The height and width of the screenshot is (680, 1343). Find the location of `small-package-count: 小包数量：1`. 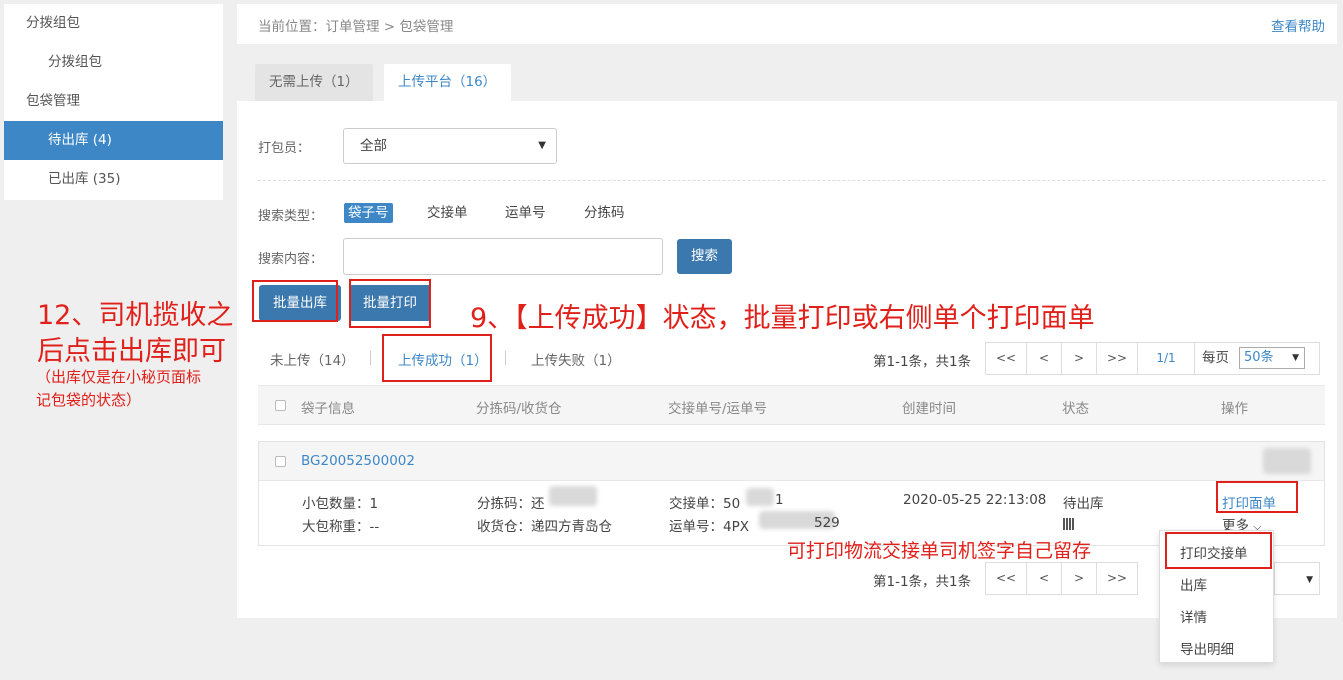

small-package-count: 小包数量：1 is located at coordinates (340, 504).